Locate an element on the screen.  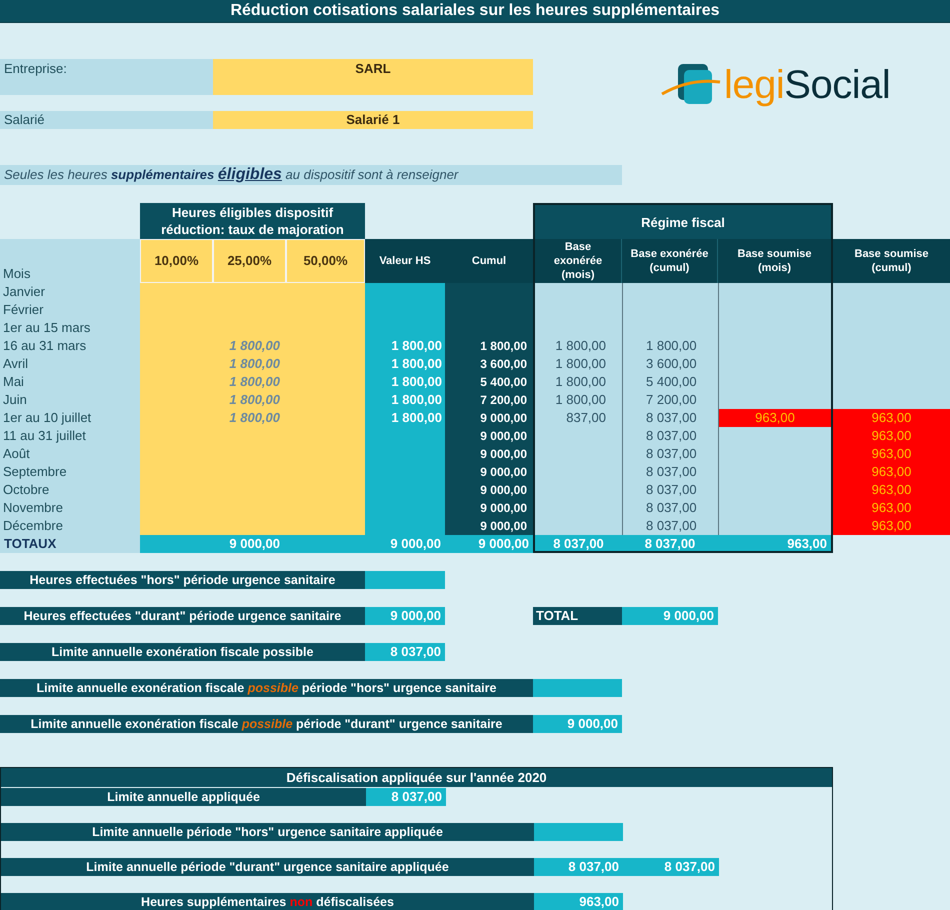
cumul-cell-text: 7 200,00 is located at coordinates (503, 400).